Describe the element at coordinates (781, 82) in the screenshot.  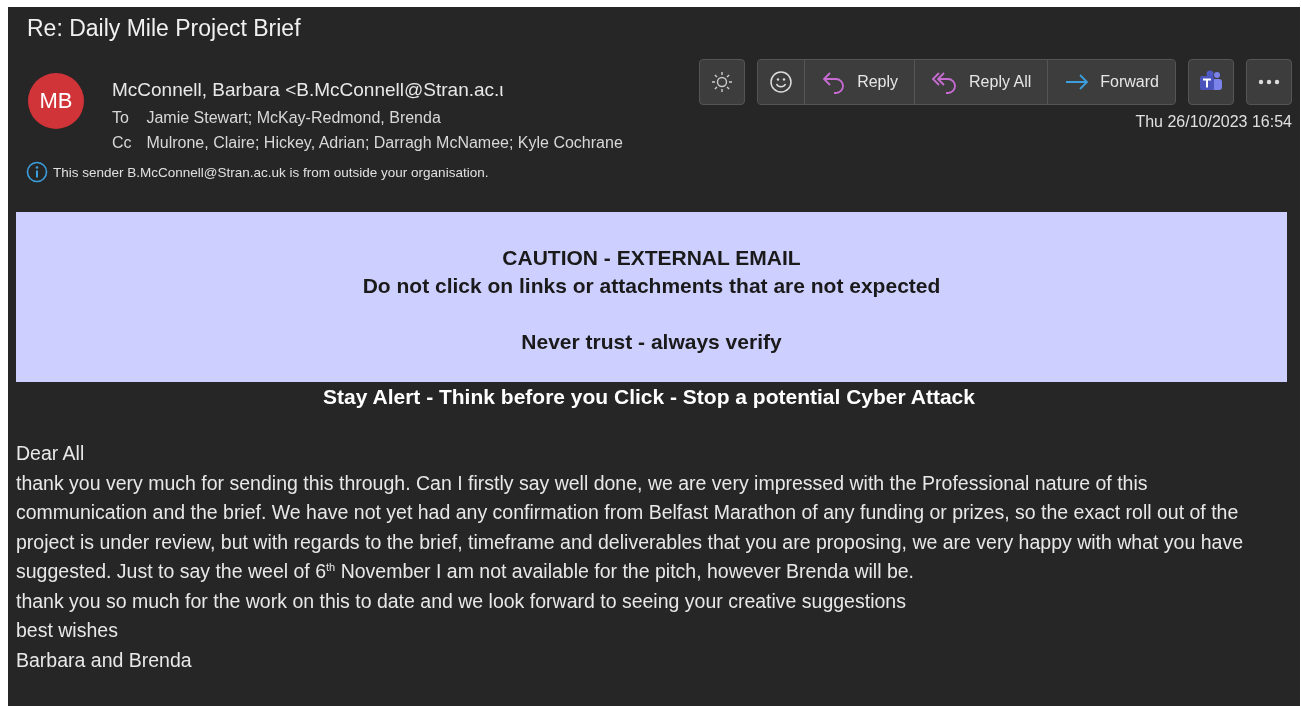
I see `smiley-icon` at that location.